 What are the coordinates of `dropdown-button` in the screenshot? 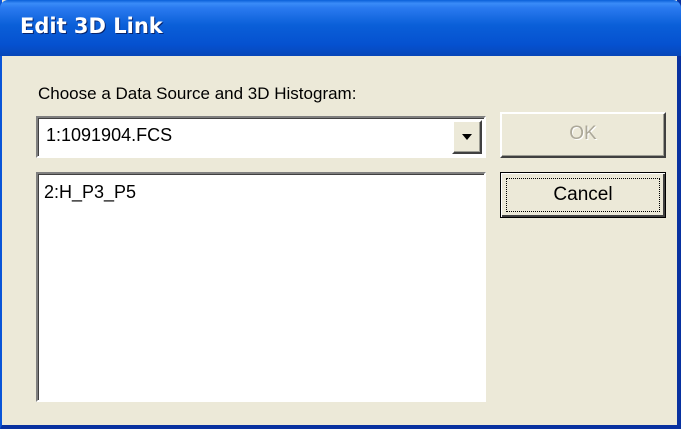 It's located at (467, 137).